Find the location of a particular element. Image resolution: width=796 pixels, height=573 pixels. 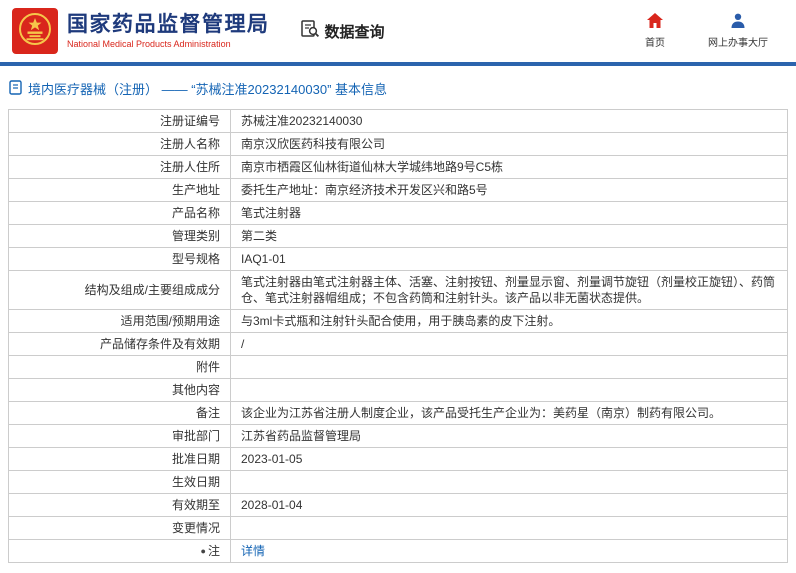

table-row: 注册人住所 南京市栖霞区仙林街道仙林大学城纬地路9号C5栋 is located at coordinates (398, 167).